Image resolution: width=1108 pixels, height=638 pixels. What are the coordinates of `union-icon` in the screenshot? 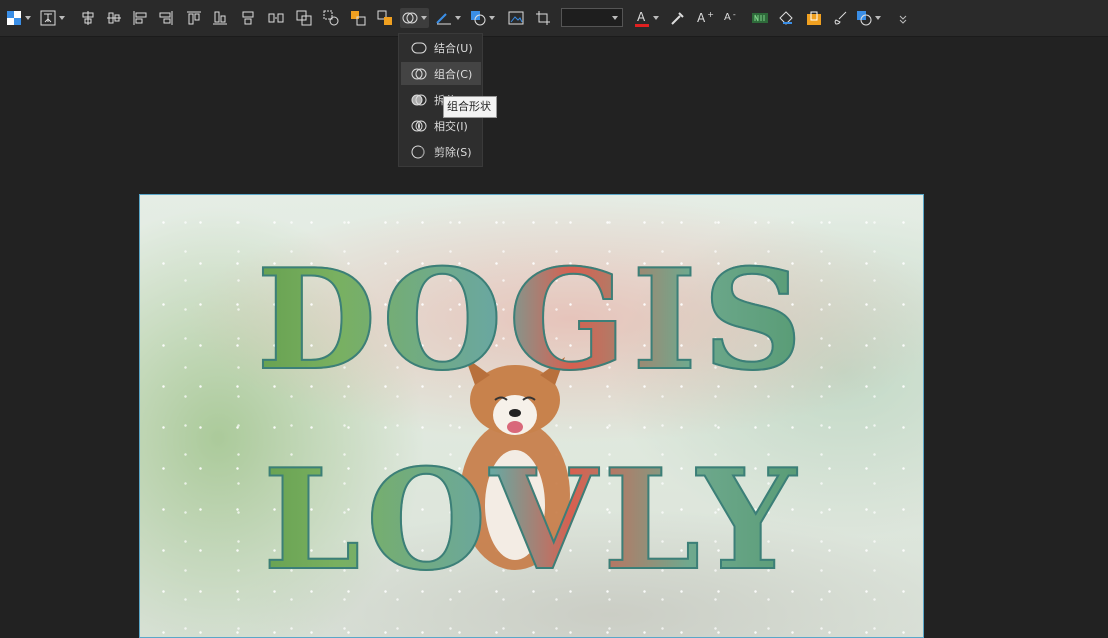 It's located at (419, 47).